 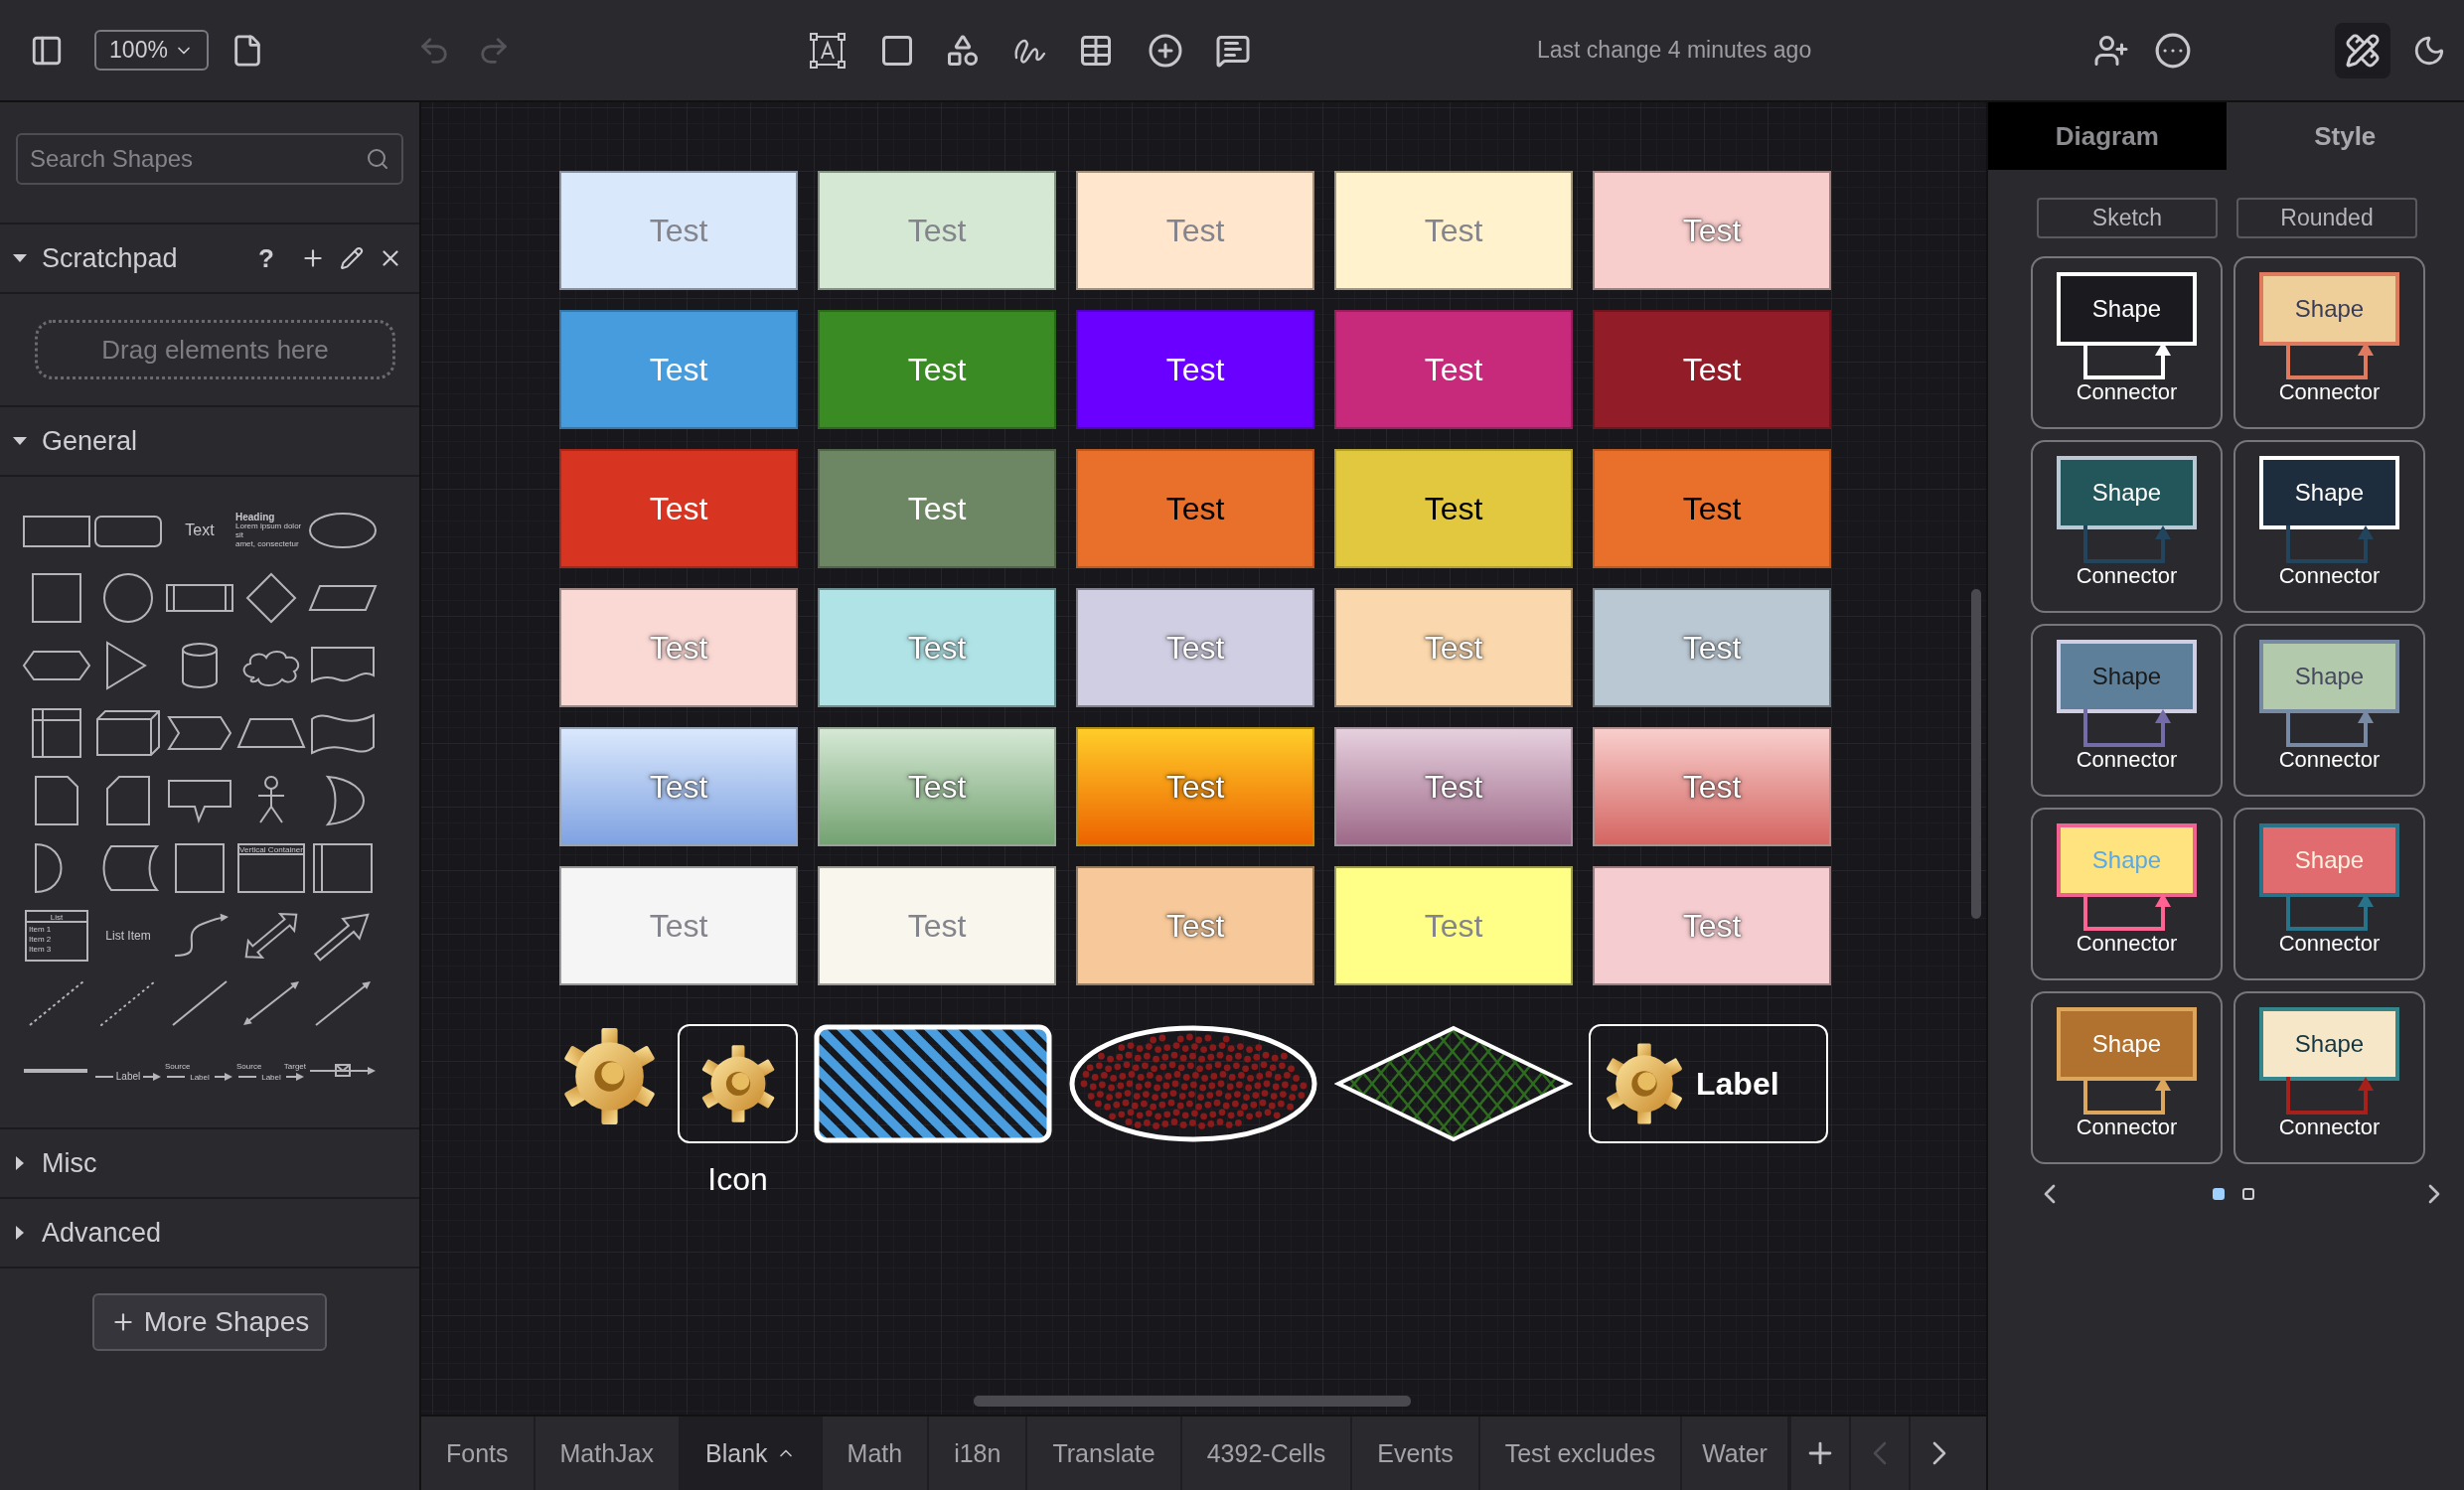 What do you see at coordinates (2127, 218) in the screenshot?
I see `style-option-button: Sketch` at bounding box center [2127, 218].